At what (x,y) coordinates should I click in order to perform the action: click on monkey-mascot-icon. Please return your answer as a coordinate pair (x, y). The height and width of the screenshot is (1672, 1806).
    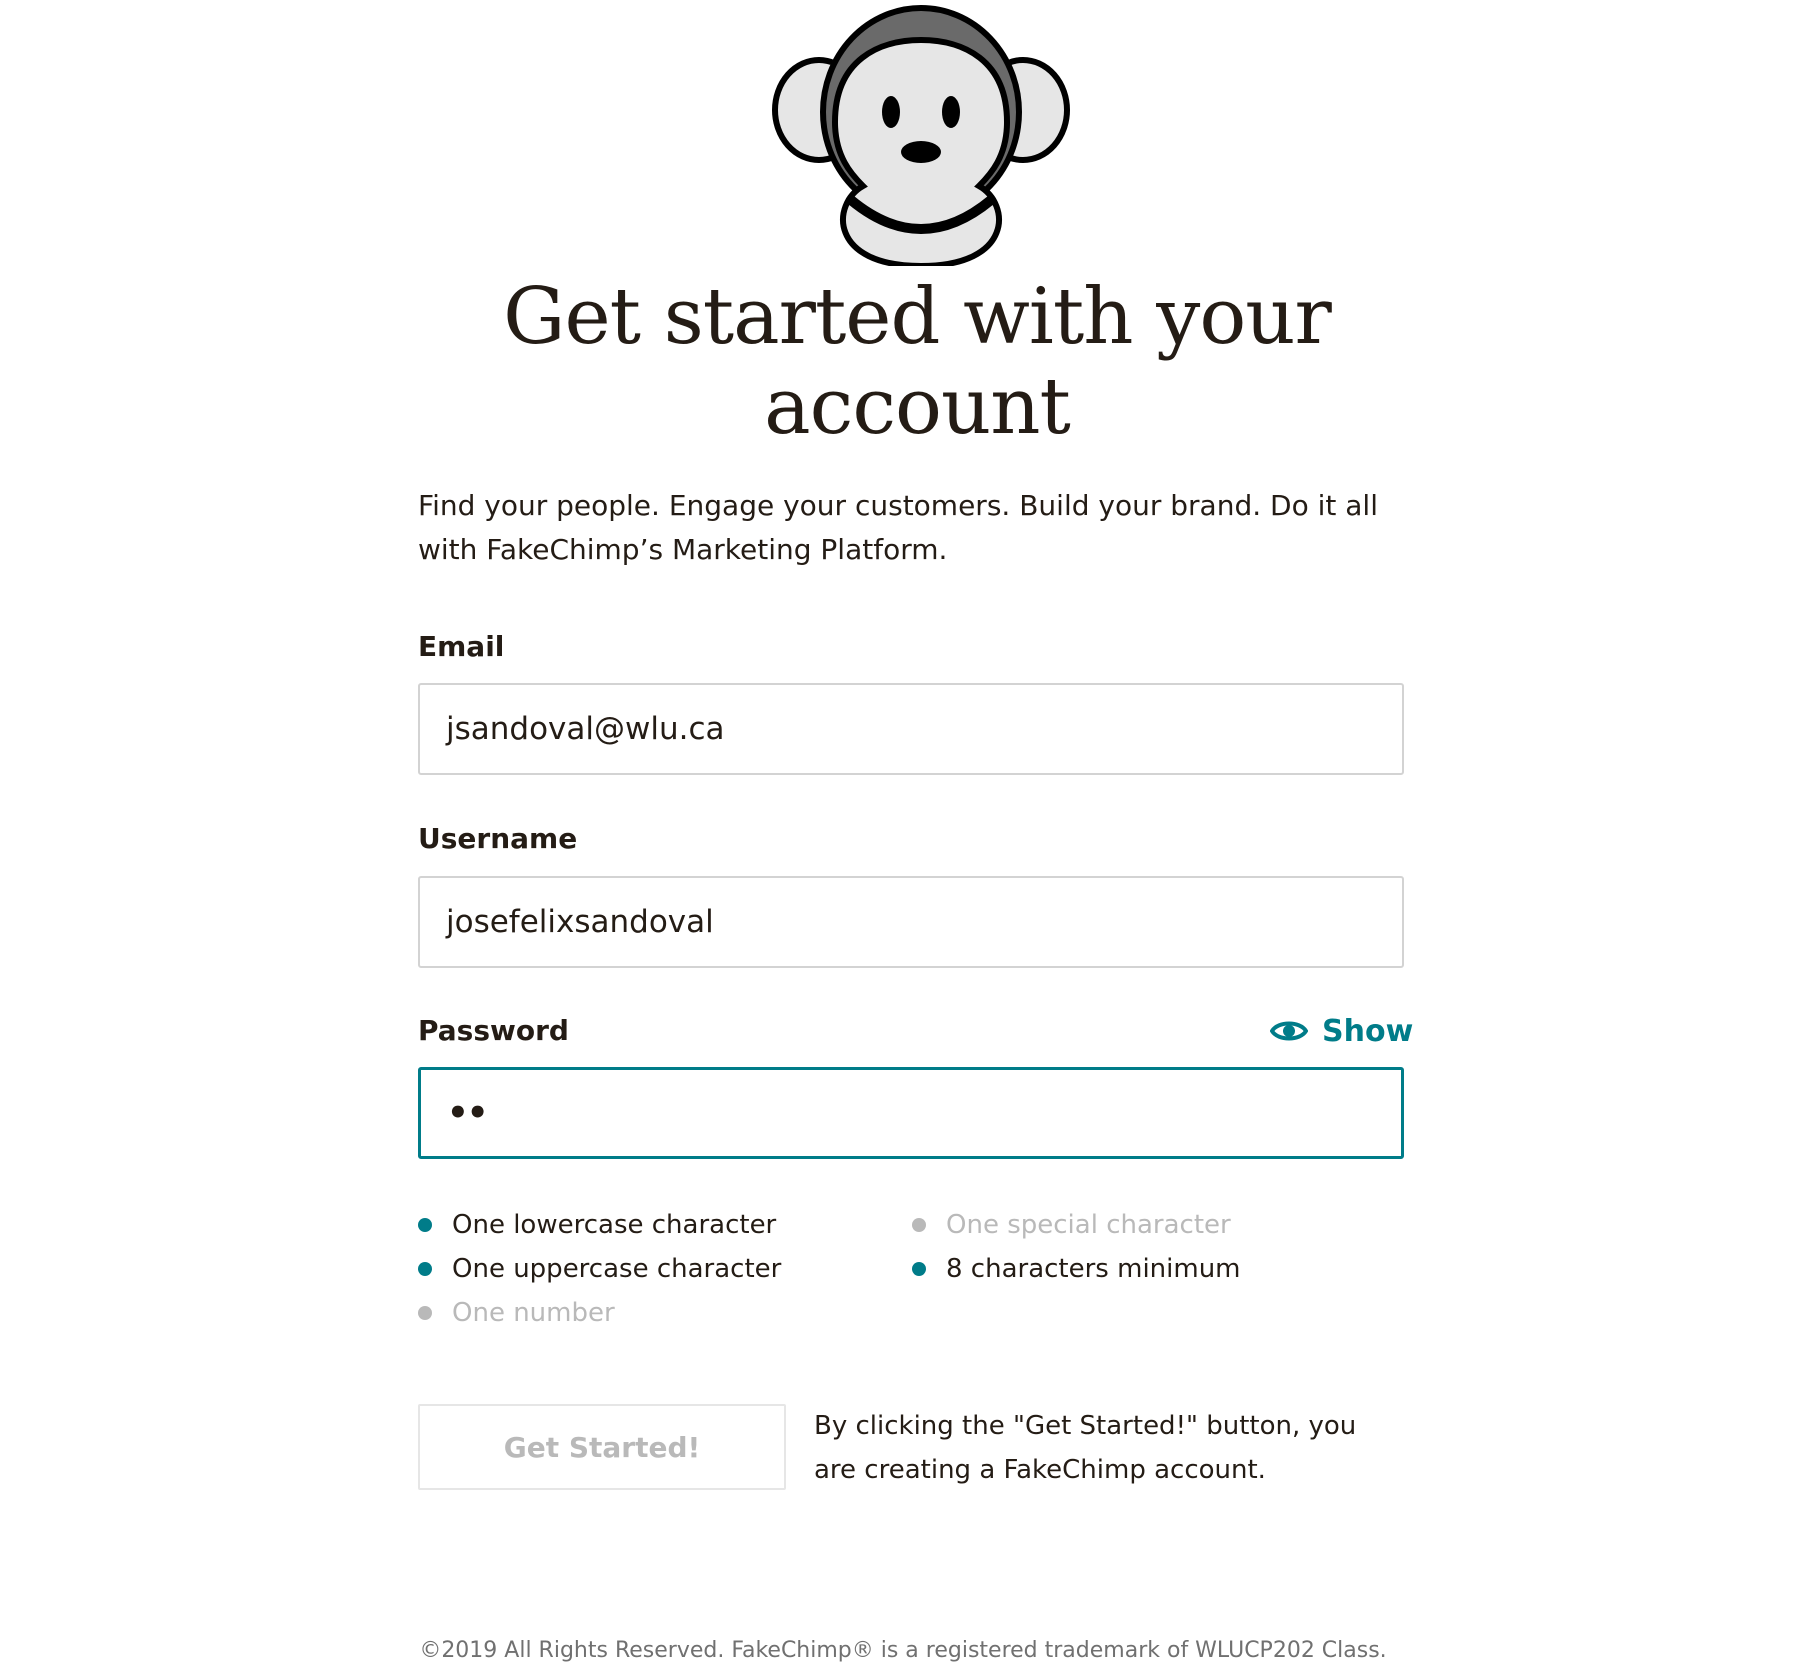
    Looking at the image, I should click on (921, 135).